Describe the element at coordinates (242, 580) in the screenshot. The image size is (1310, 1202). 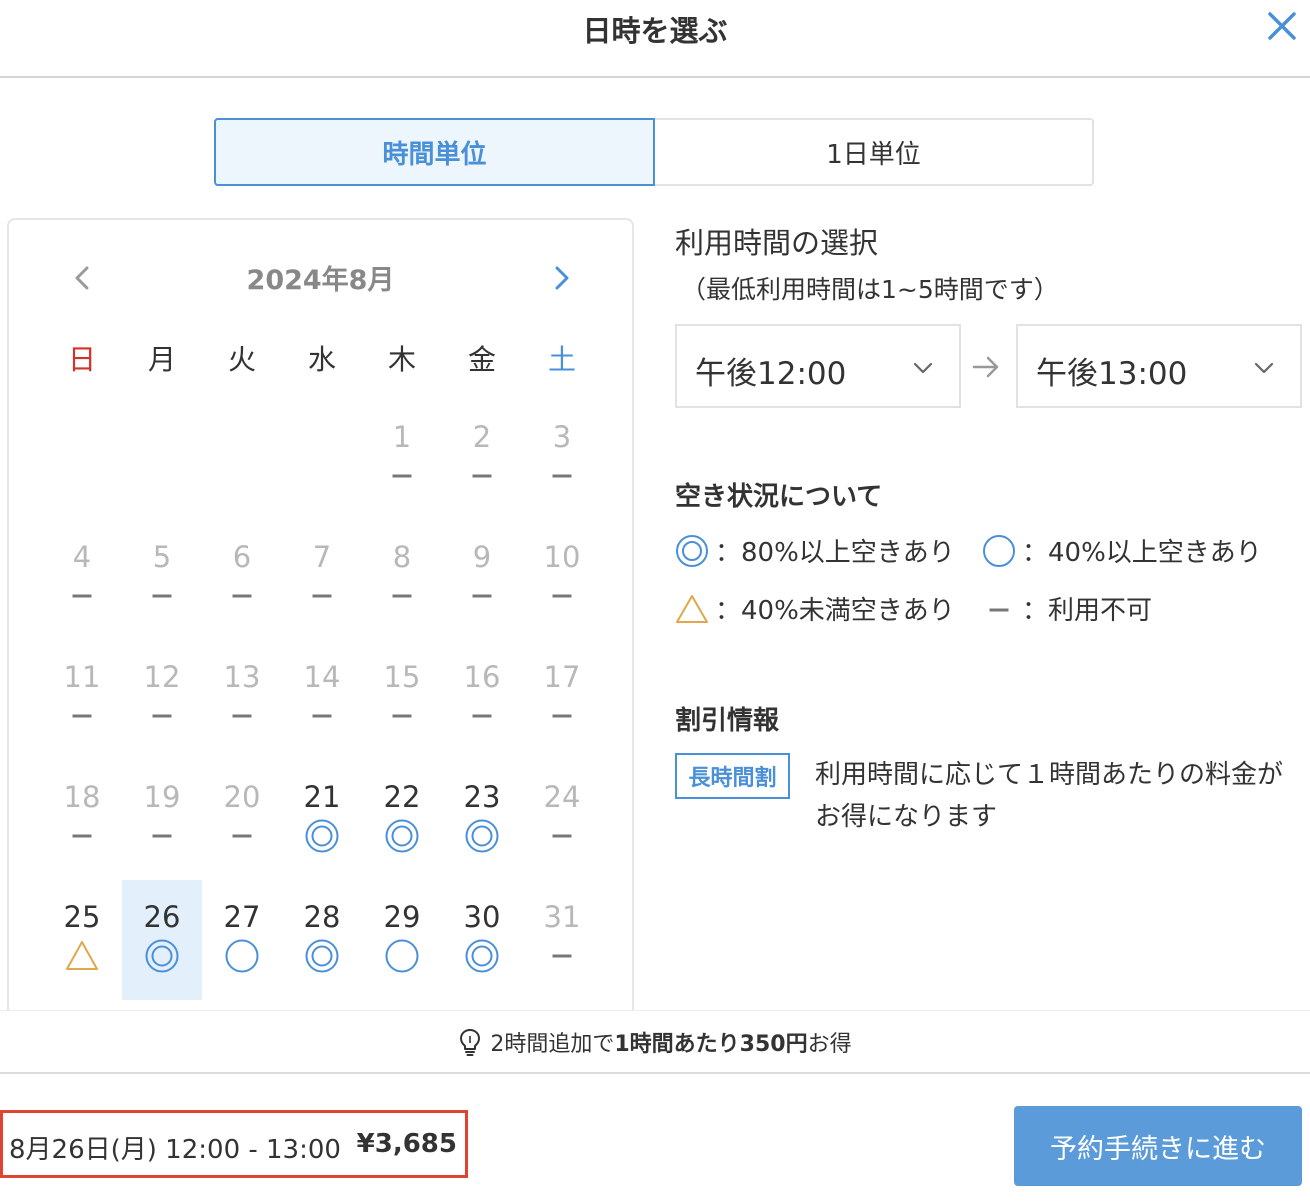
I see `calendar-day: 6` at that location.